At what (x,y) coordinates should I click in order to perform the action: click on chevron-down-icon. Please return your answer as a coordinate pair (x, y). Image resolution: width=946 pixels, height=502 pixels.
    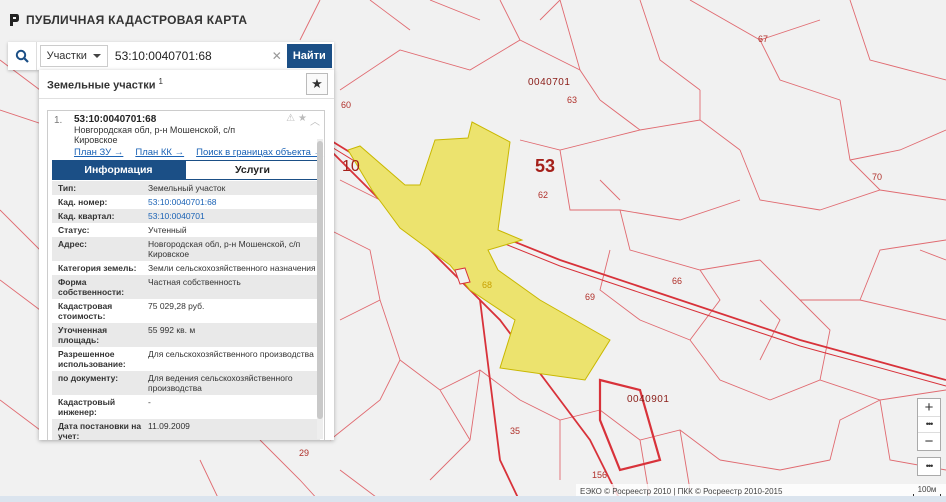
    Looking at the image, I should click on (96, 56).